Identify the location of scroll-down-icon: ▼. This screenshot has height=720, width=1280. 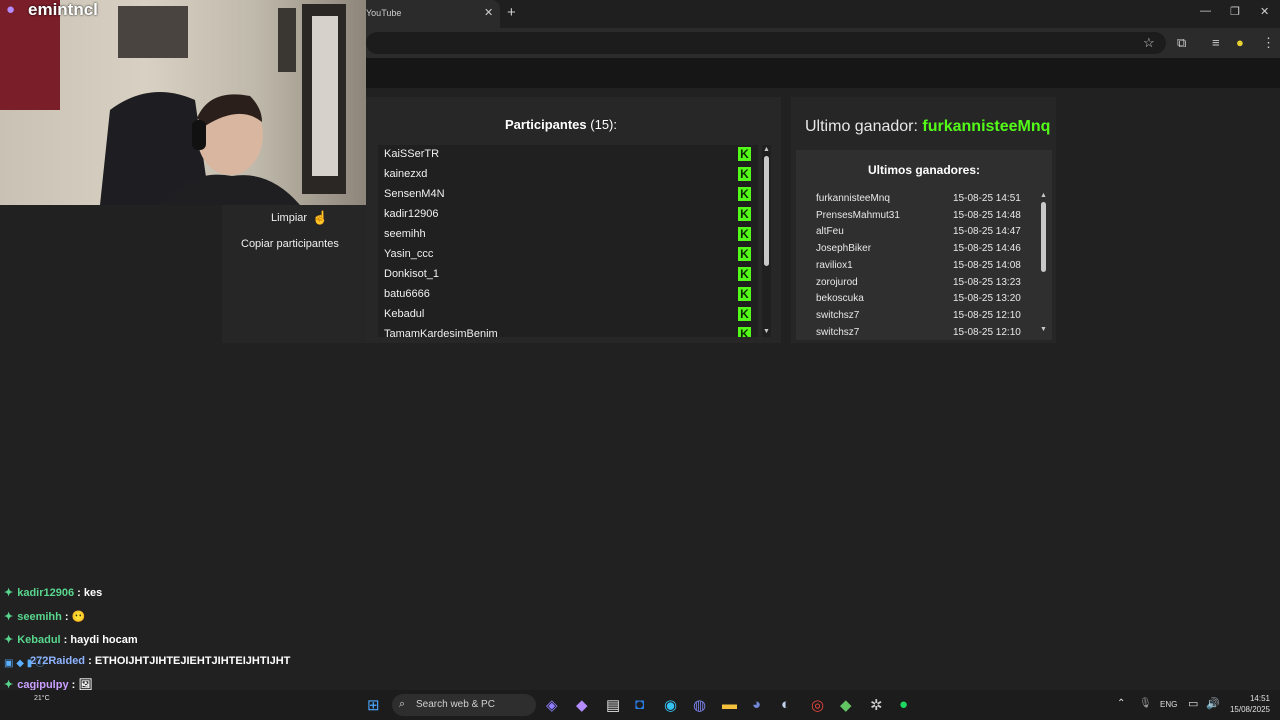
(766, 331).